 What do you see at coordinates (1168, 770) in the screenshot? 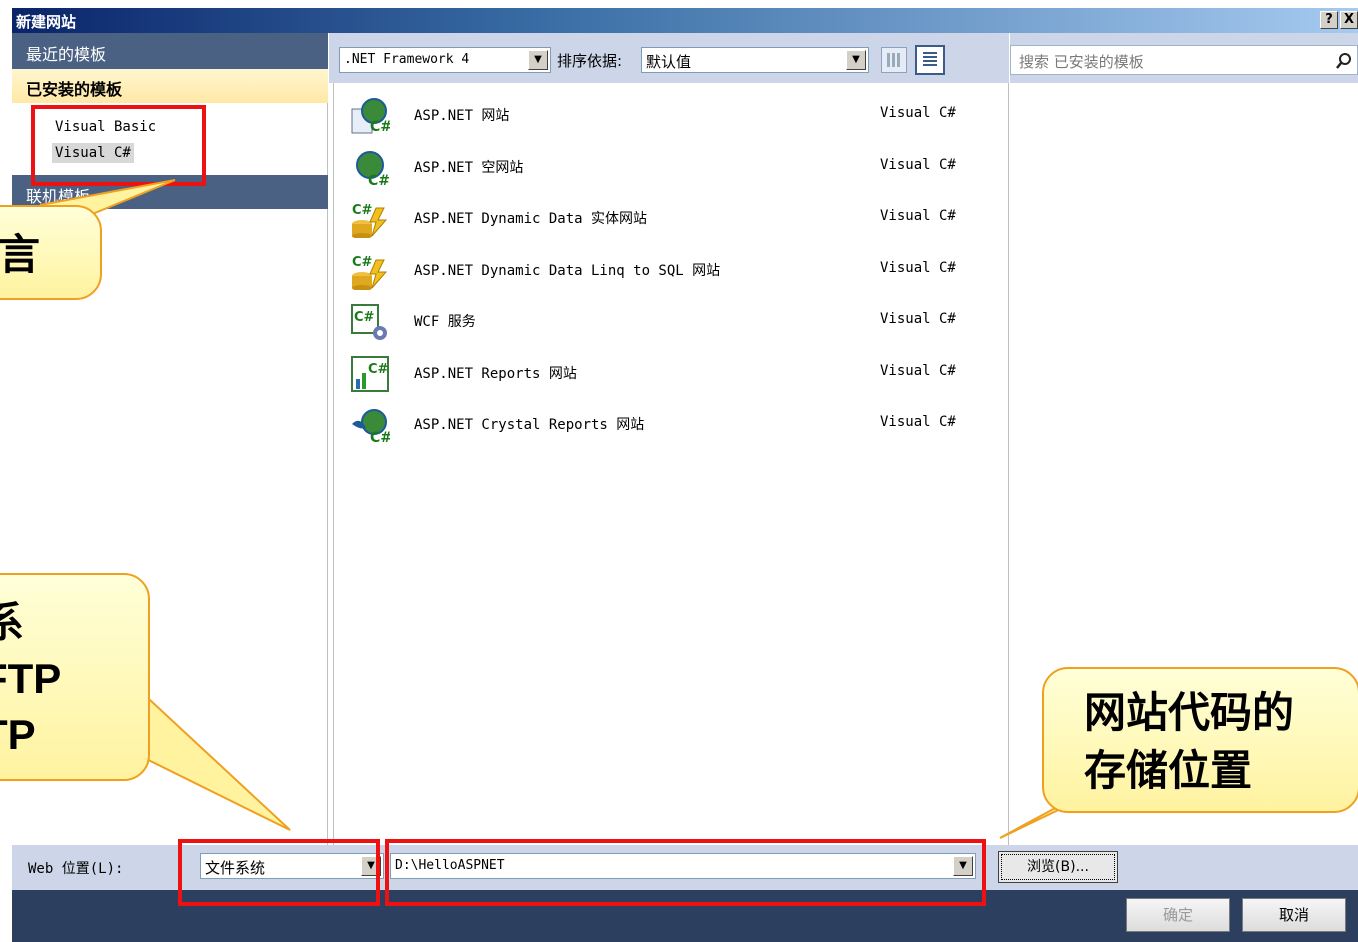
I see `callout-text: 存储位置` at bounding box center [1168, 770].